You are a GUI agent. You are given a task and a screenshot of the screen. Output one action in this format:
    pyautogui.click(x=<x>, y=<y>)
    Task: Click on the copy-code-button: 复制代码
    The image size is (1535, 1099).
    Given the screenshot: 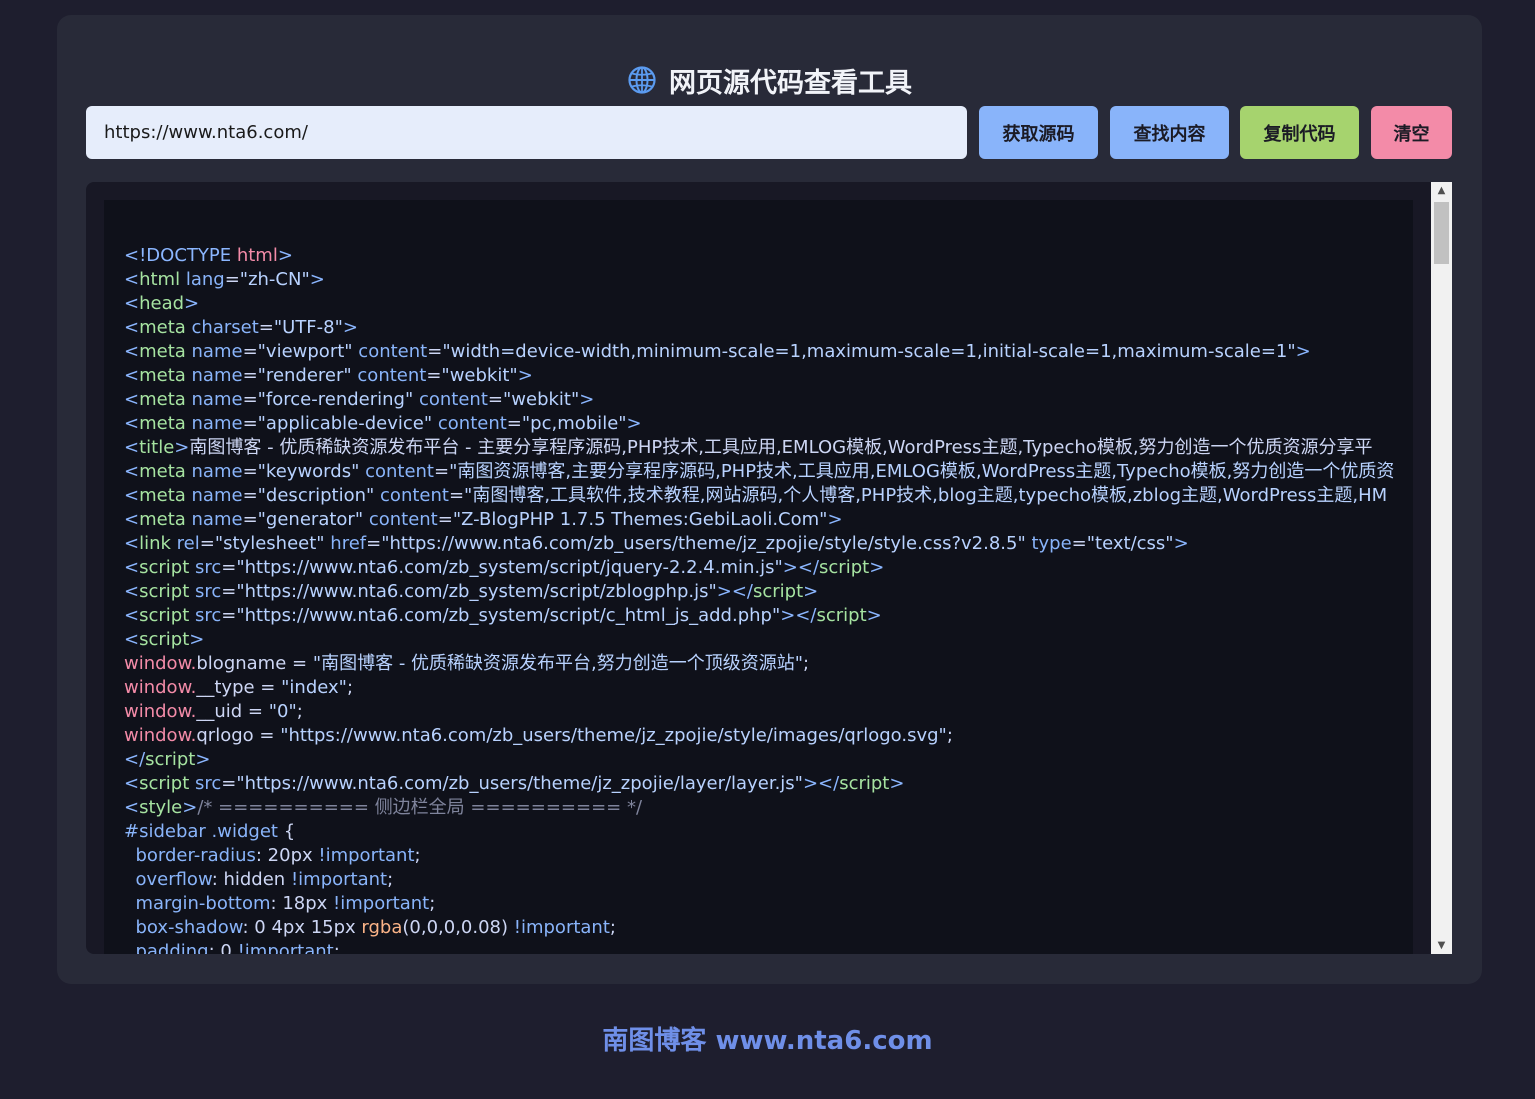 What is the action you would take?
    pyautogui.click(x=1299, y=132)
    